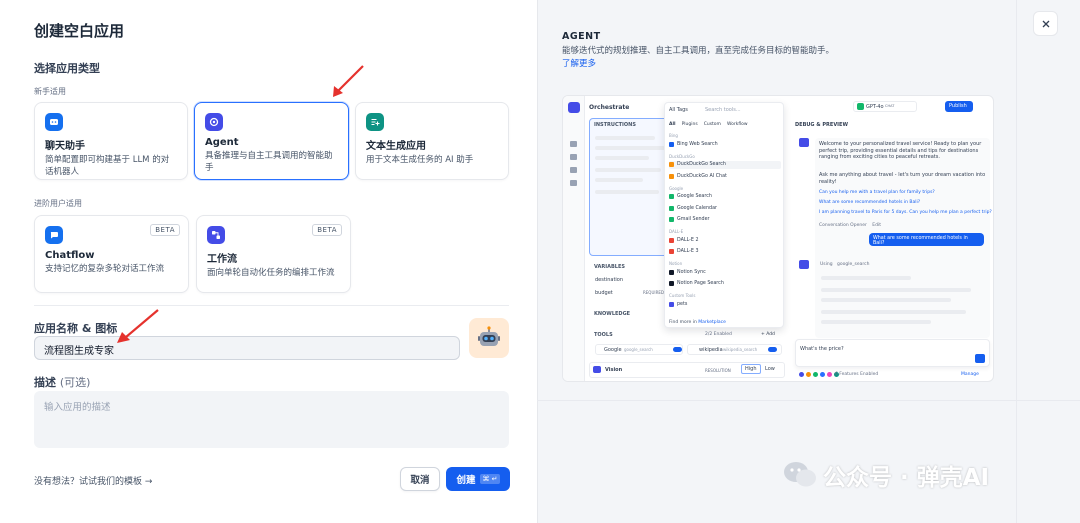 The height and width of the screenshot is (523, 1080). I want to click on create-button-label: 创建, so click(466, 480).